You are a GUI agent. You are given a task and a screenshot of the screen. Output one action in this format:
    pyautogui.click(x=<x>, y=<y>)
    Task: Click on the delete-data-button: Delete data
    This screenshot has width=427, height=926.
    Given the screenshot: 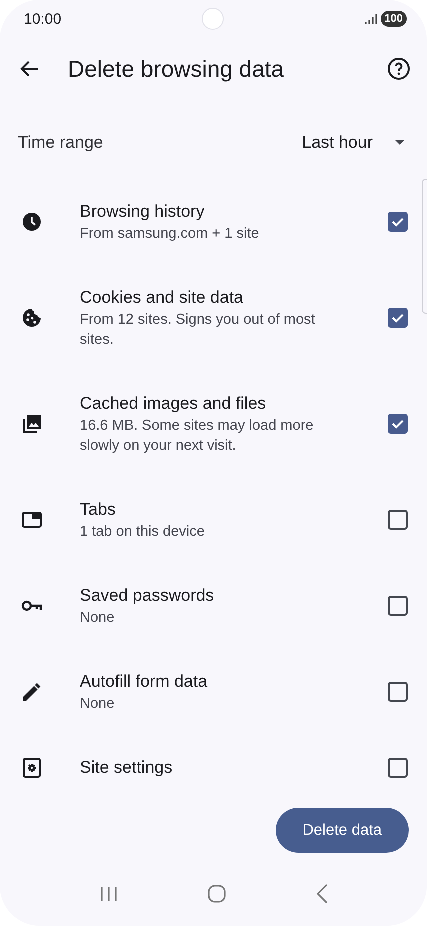 What is the action you would take?
    pyautogui.click(x=342, y=830)
    